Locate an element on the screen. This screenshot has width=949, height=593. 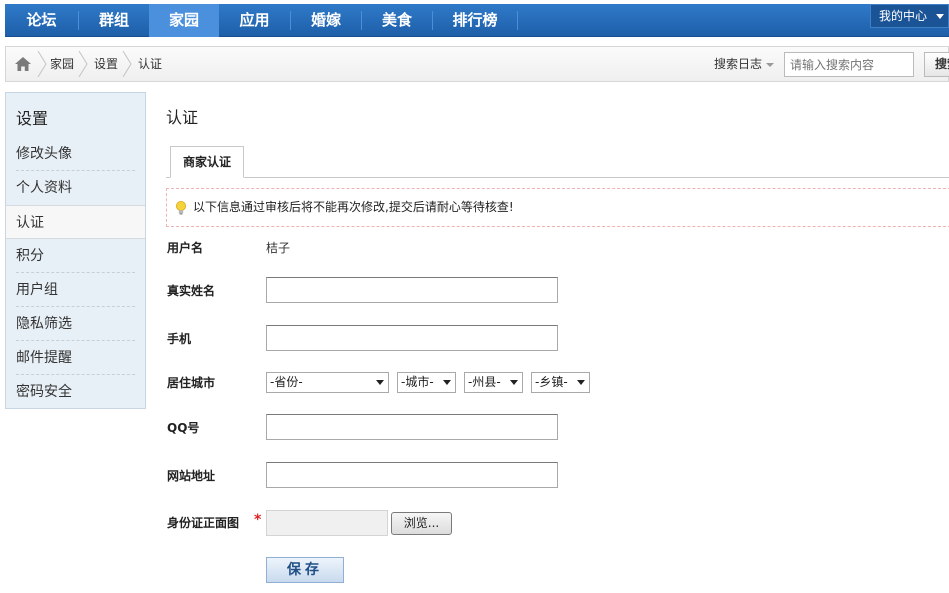
city-select: -城市- is located at coordinates (426, 382).